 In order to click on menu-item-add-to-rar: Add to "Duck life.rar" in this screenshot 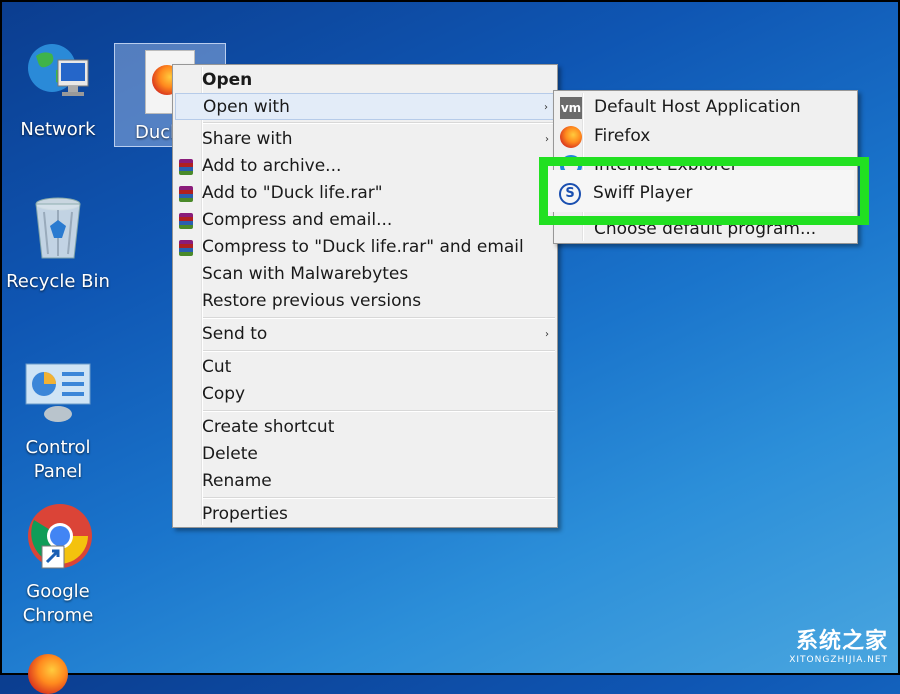, I will do `click(365, 193)`.